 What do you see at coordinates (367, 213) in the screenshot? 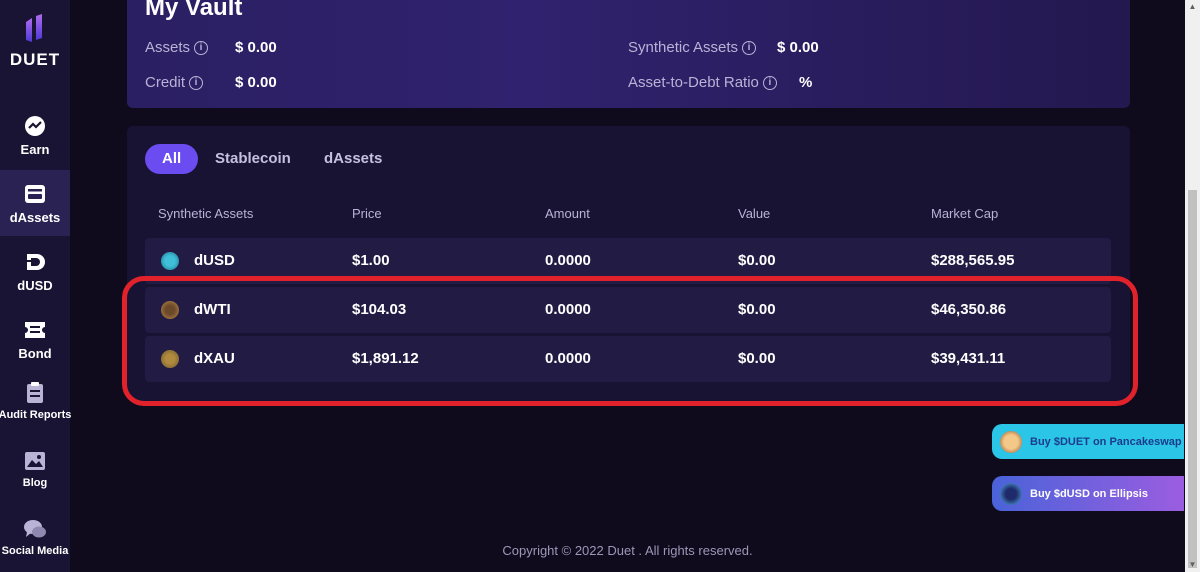
I see `column-header-price: Price` at bounding box center [367, 213].